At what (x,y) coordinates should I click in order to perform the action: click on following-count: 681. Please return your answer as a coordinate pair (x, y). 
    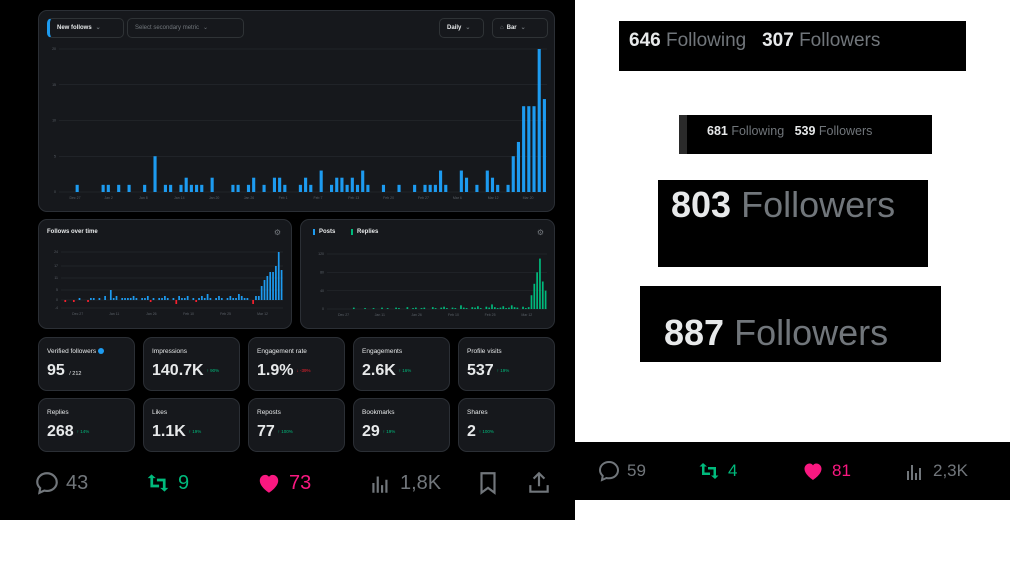
    Looking at the image, I should click on (717, 131).